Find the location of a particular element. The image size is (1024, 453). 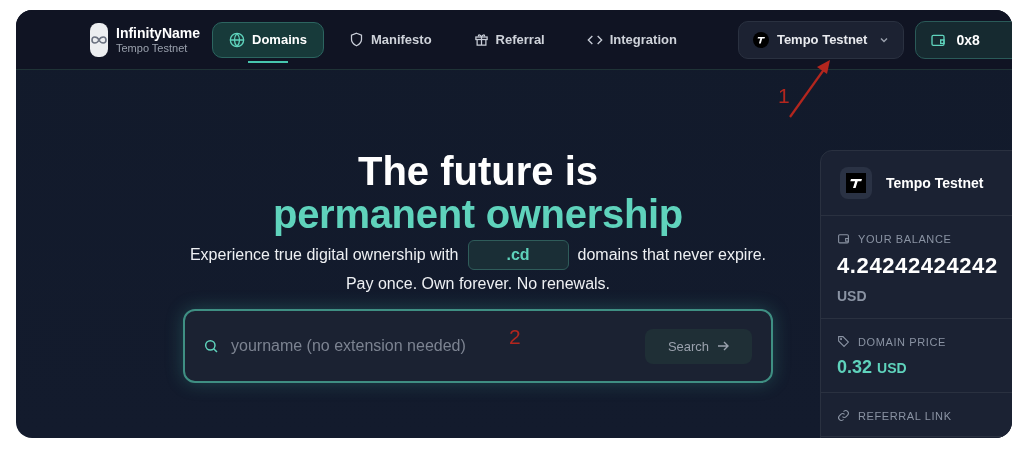

price-unit: USD is located at coordinates (892, 368).